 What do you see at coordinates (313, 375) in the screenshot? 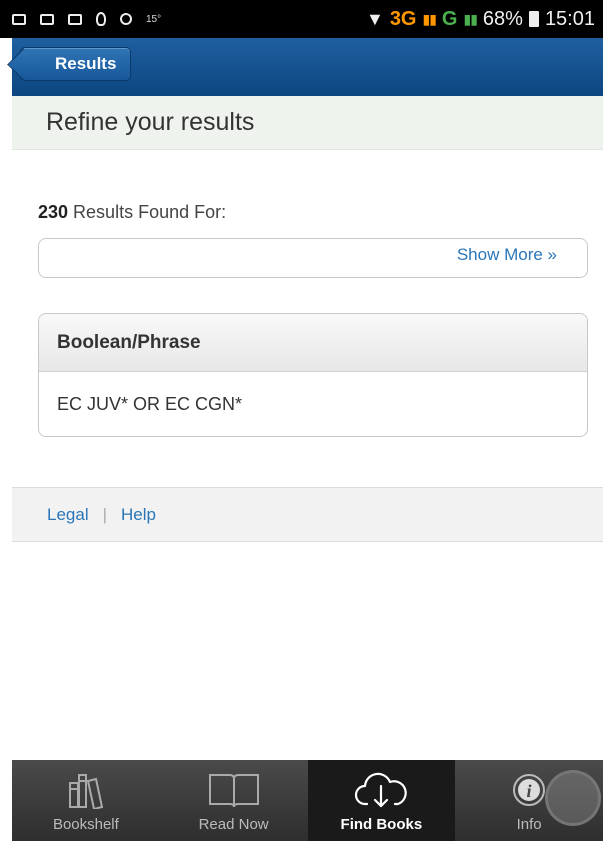
I see `boolean-phrase-panel: Boolean/Phrase EC JUV* OR EC CGN*` at bounding box center [313, 375].